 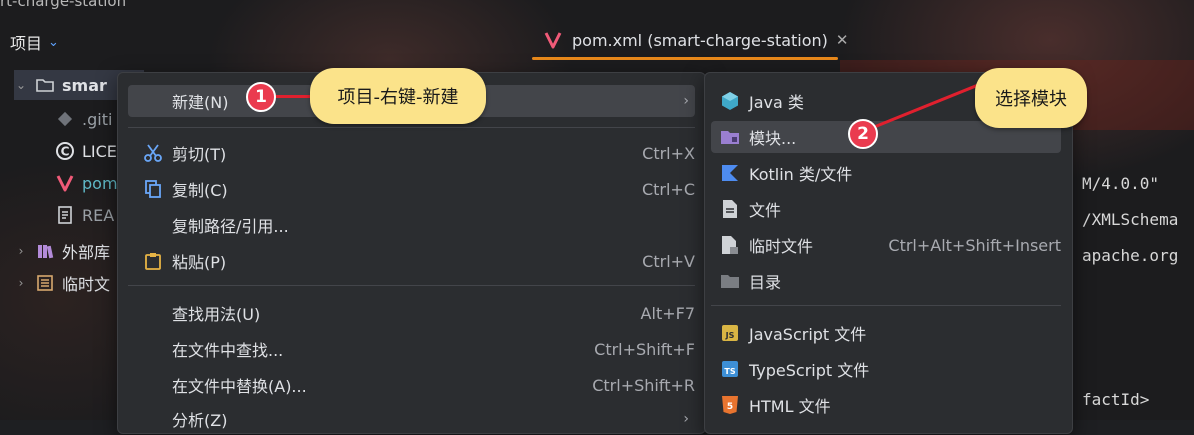 What do you see at coordinates (730, 209) in the screenshot?
I see `file-icon` at bounding box center [730, 209].